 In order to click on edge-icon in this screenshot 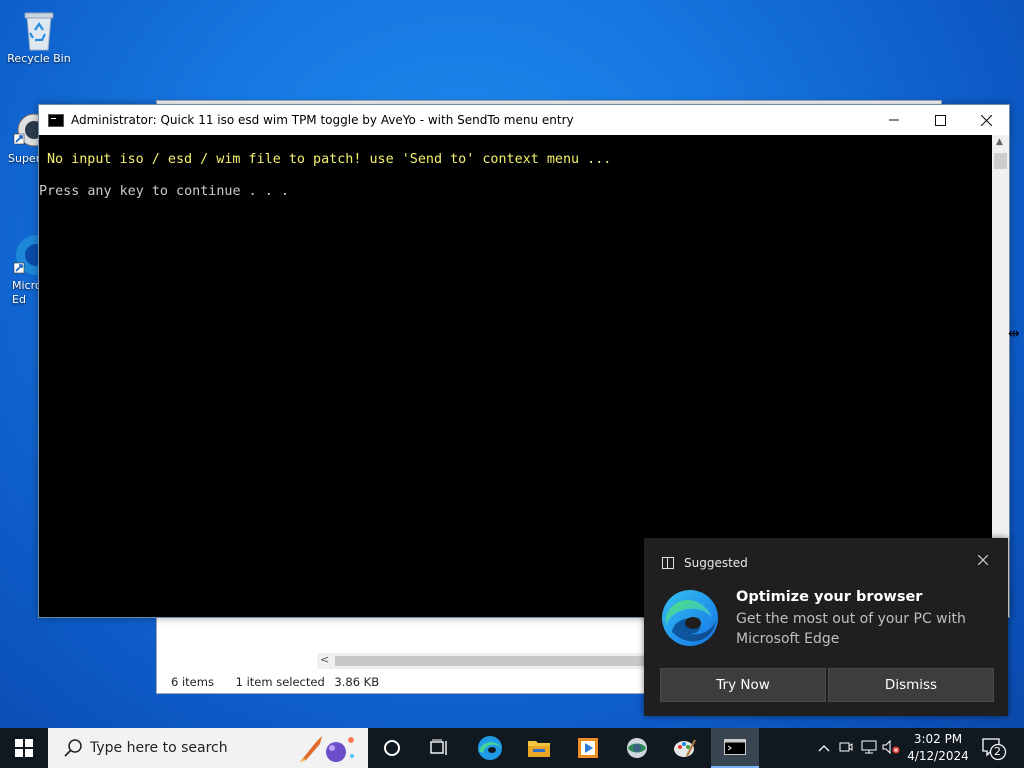, I will do `click(490, 748)`.